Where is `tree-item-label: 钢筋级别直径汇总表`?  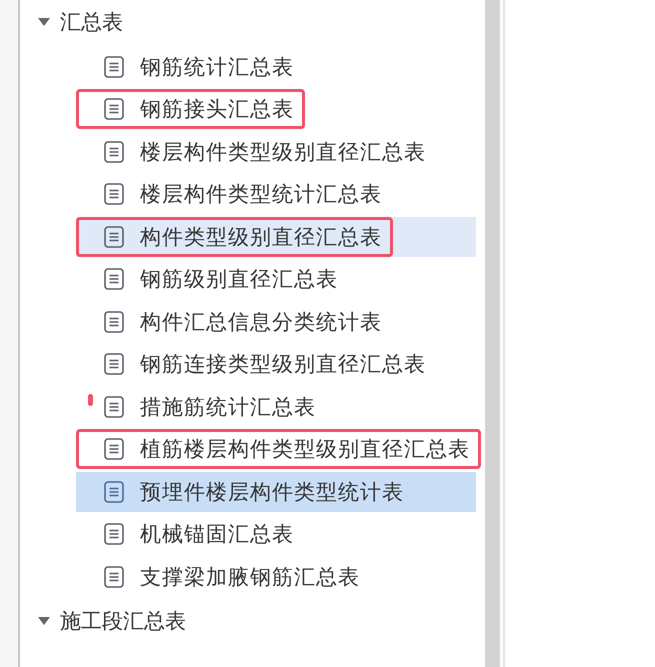
tree-item-label: 钢筋级别直径汇总表 is located at coordinates (239, 279).